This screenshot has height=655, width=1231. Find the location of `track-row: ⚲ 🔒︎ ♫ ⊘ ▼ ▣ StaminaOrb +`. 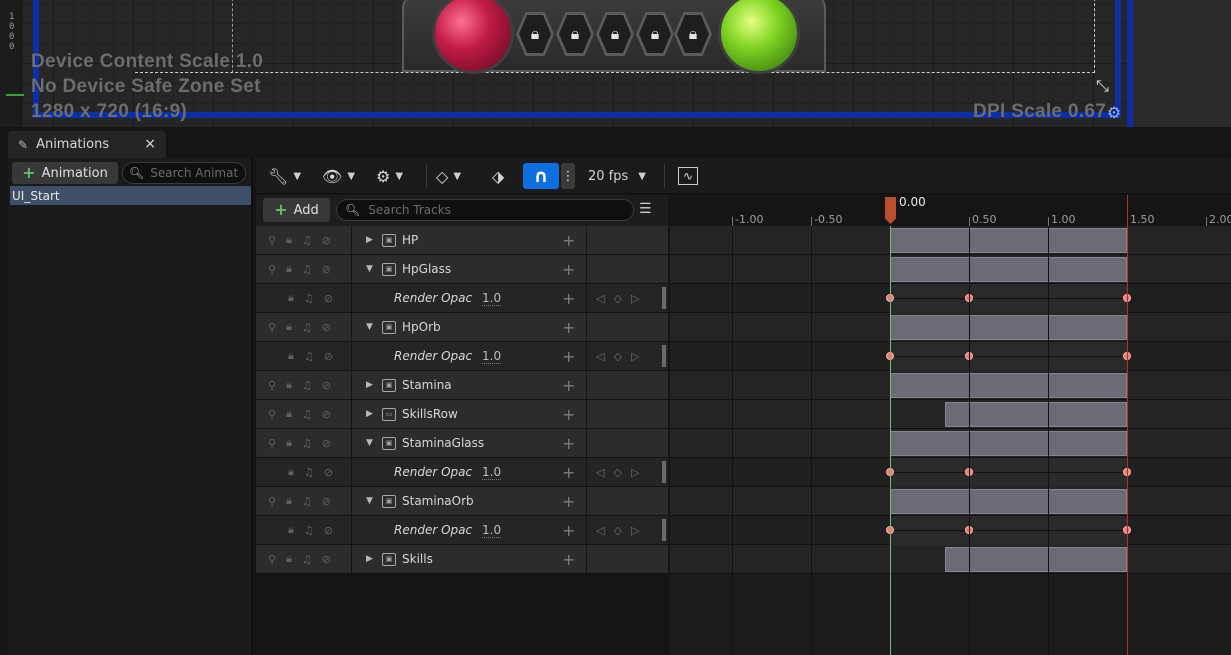

track-row: ⚲ 🔒︎ ♫ ⊘ ▼ ▣ StaminaOrb + is located at coordinates (462, 501).